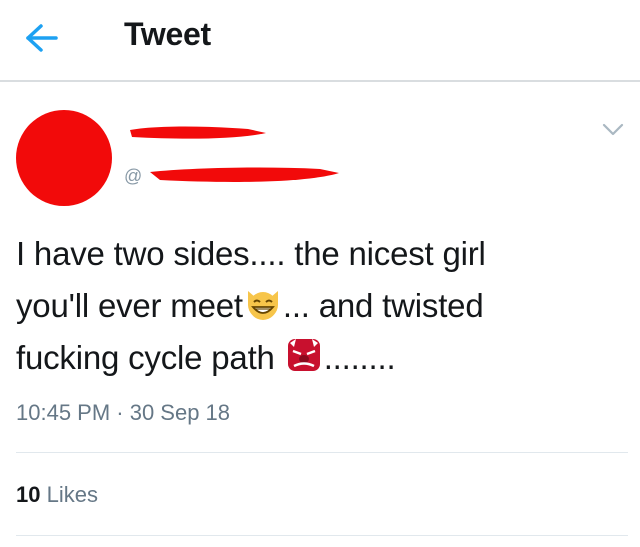 The height and width of the screenshot is (547, 640). I want to click on tweet-line-2-end: ... and twisted, so click(383, 305).